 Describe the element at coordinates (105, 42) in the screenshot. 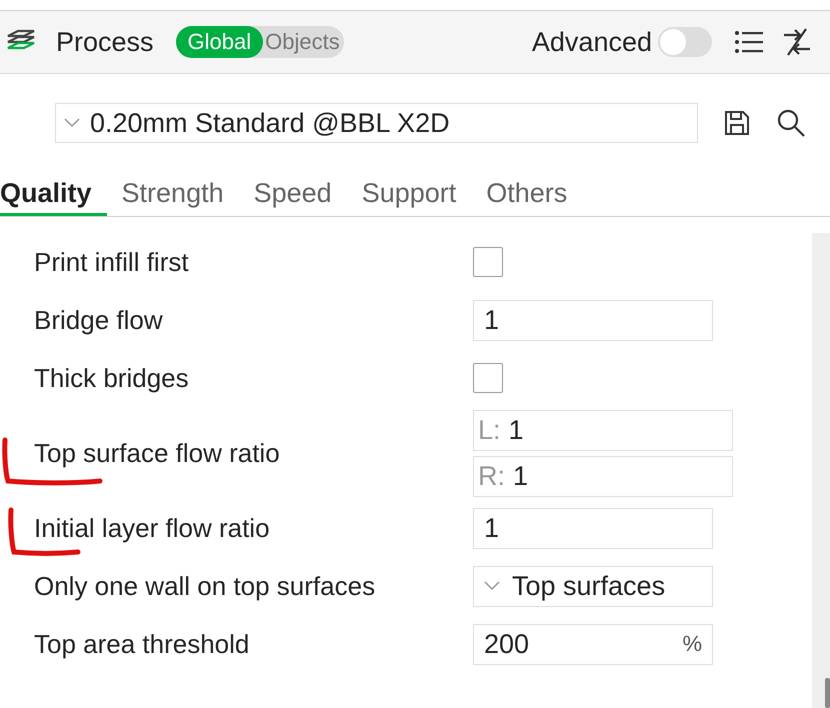

I see `panel-title: Process` at that location.